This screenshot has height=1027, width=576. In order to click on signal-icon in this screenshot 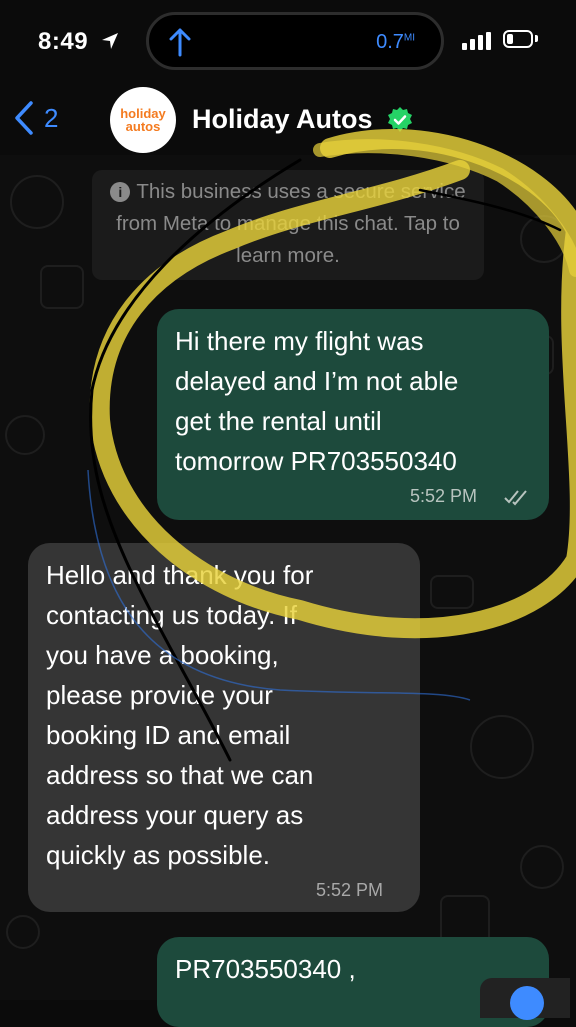, I will do `click(476, 41)`.